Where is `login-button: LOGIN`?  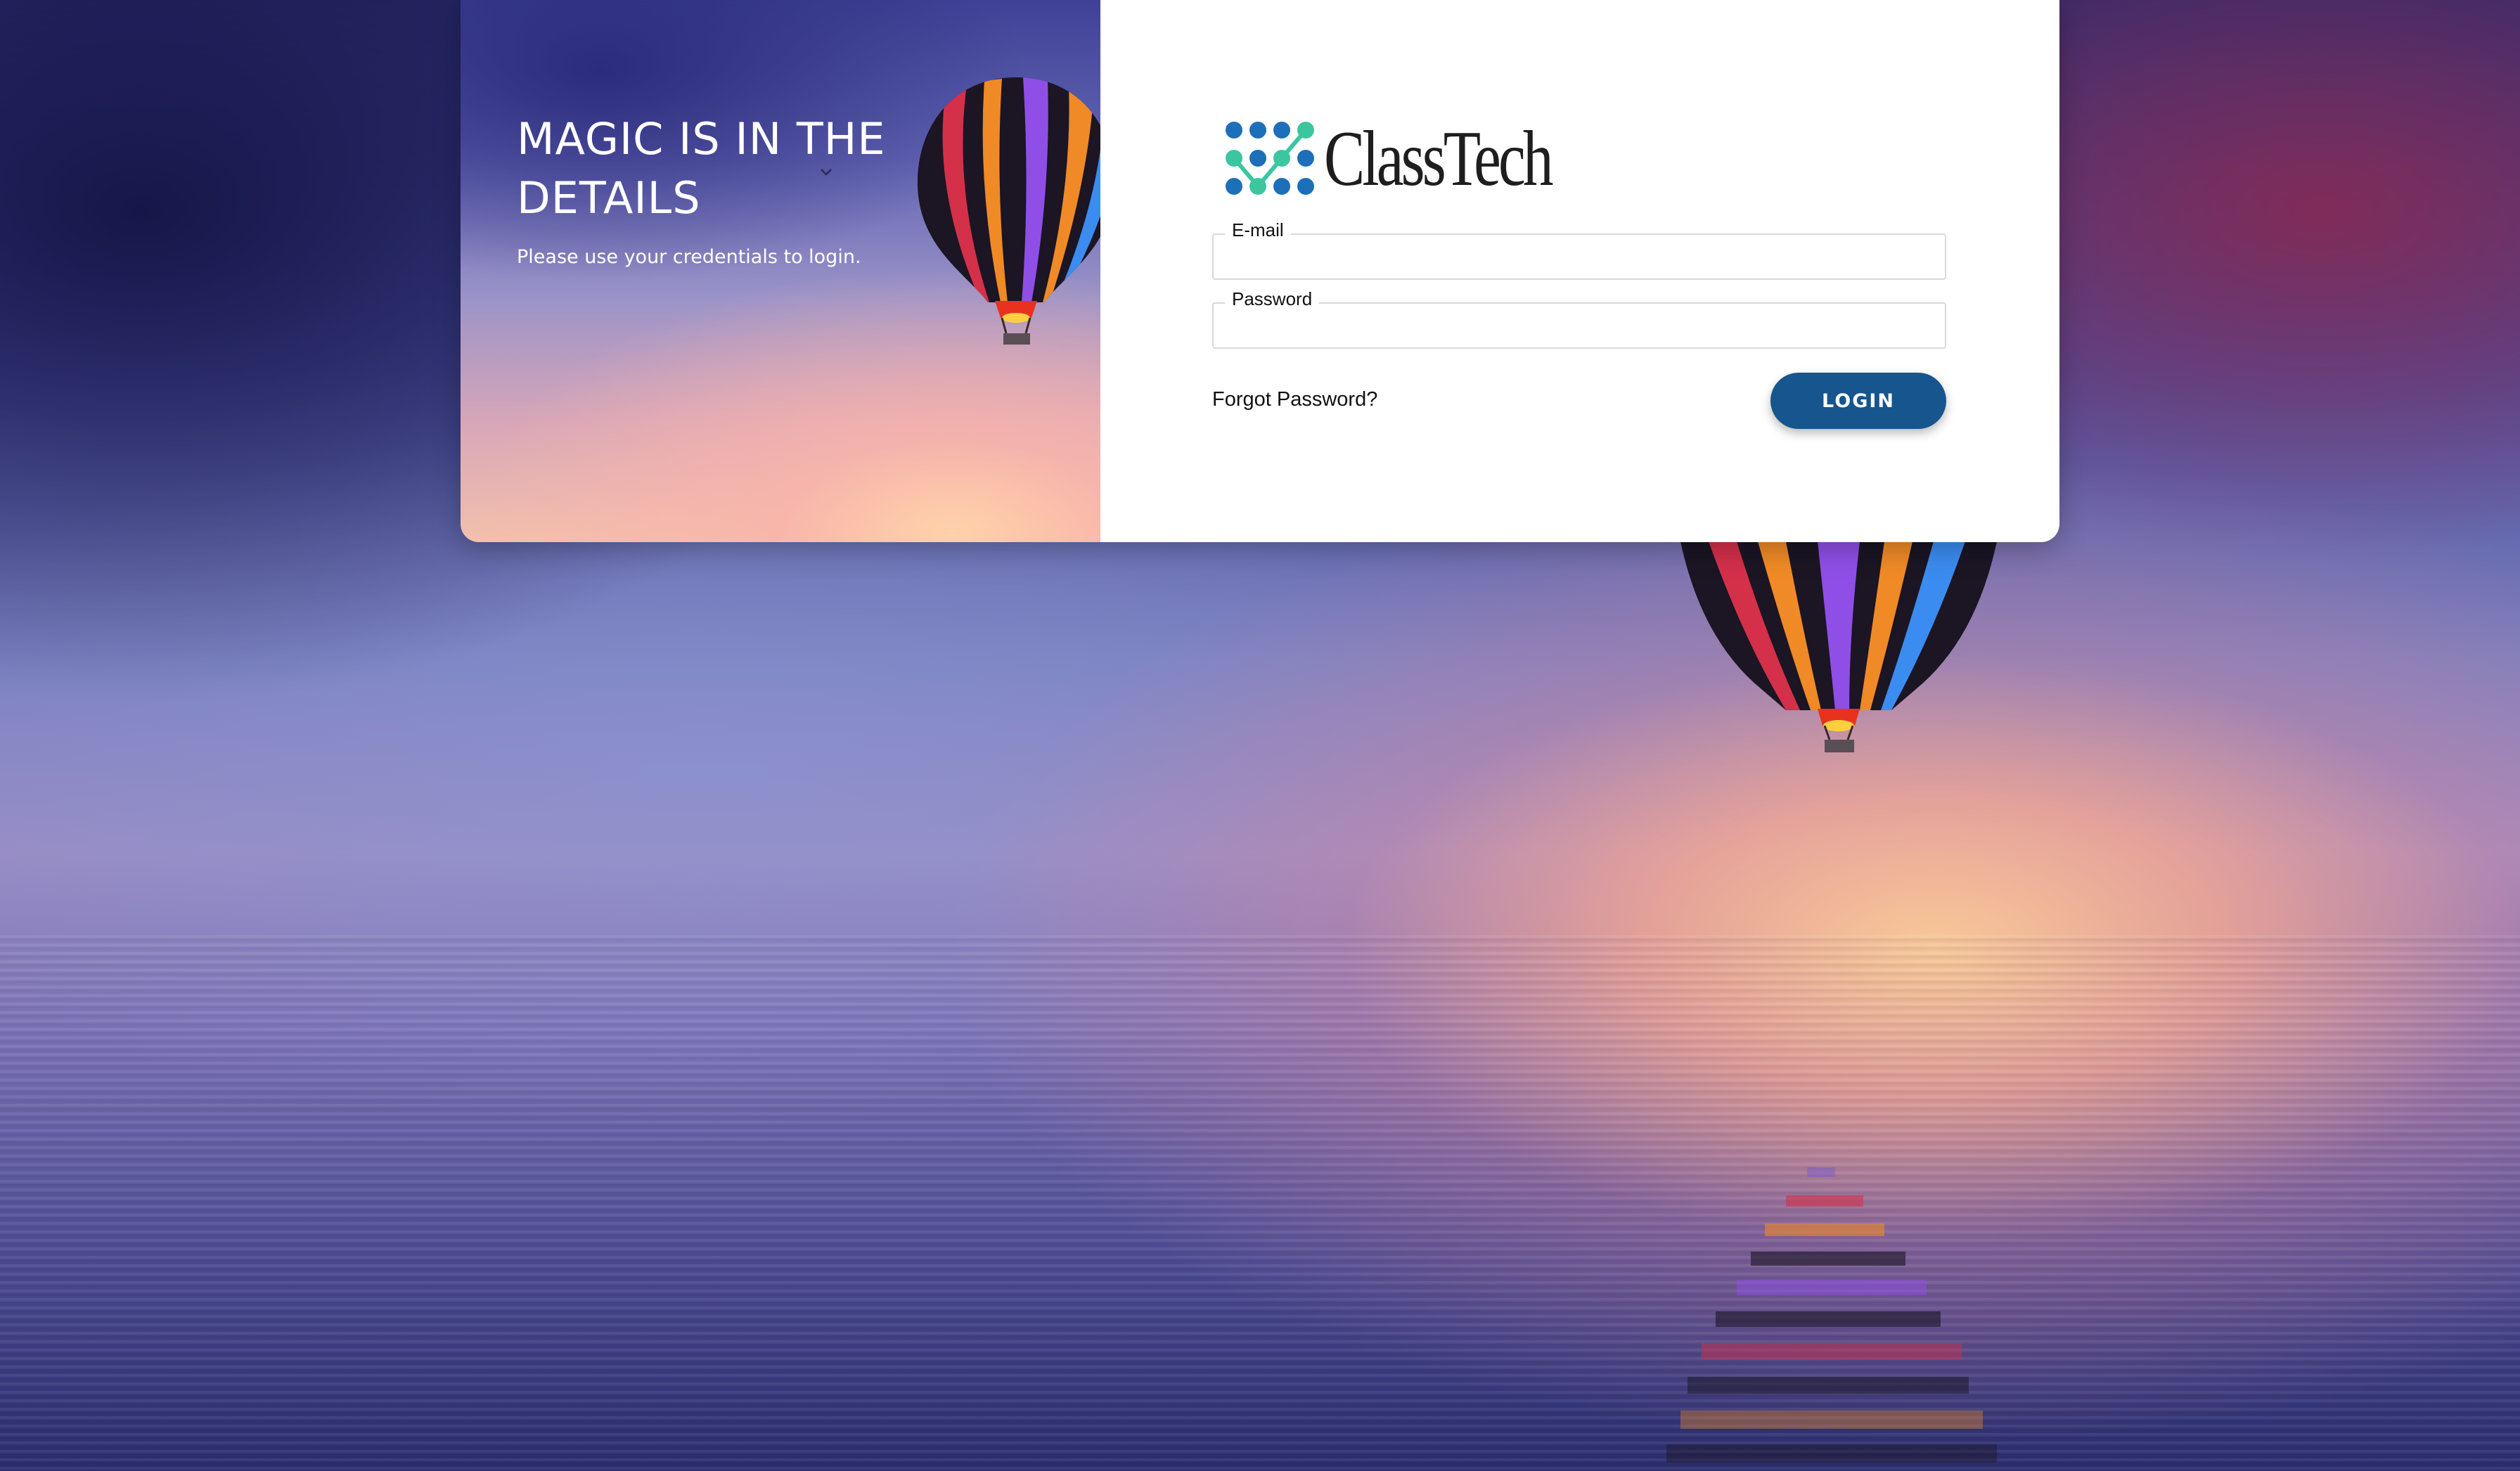 login-button: LOGIN is located at coordinates (1858, 401).